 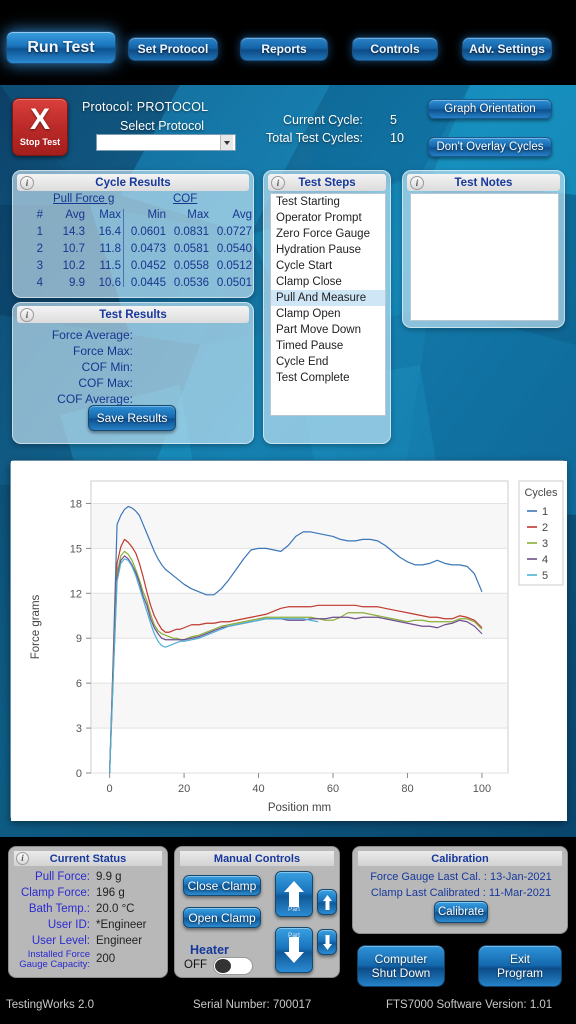 I want to click on toggle-knob, so click(x=223, y=966).